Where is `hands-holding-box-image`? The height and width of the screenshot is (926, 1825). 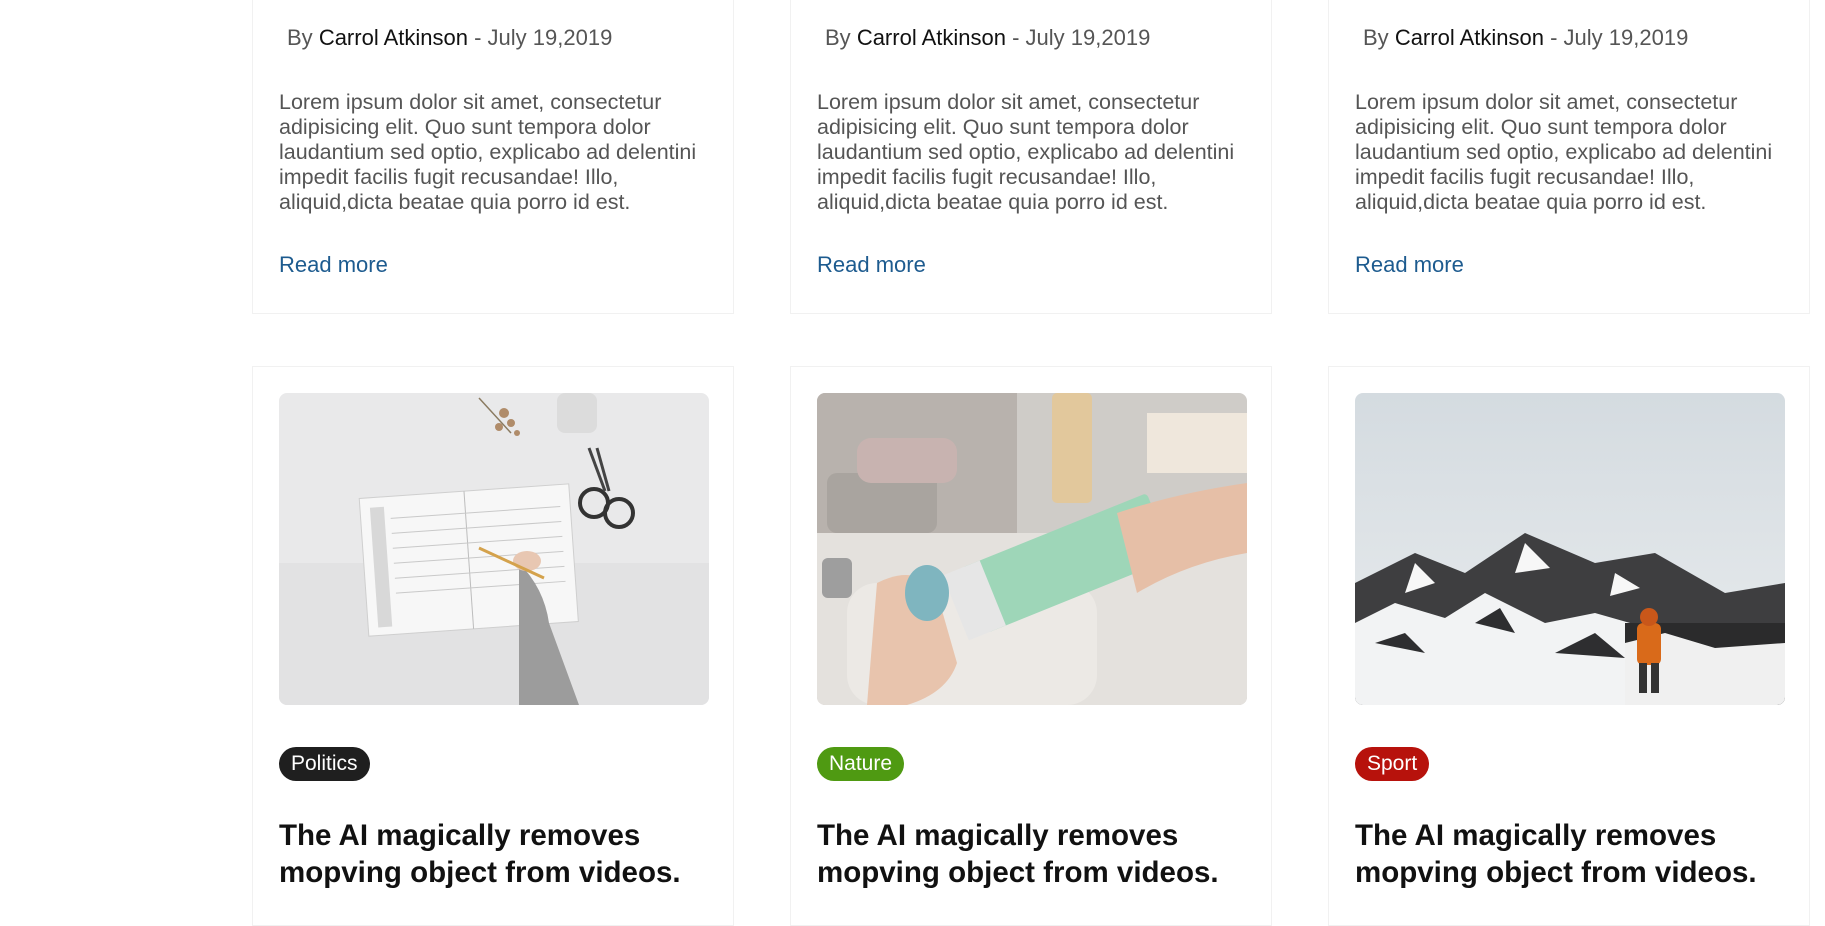
hands-holding-box-image is located at coordinates (1032, 549).